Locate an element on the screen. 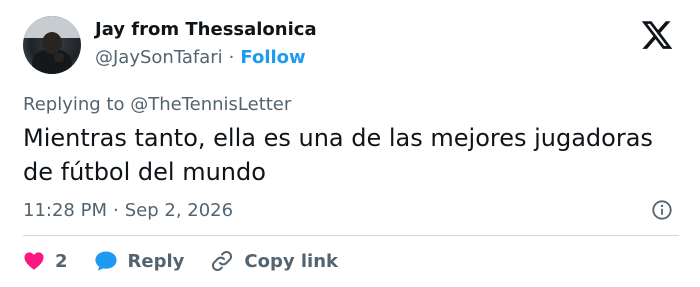 The image size is (700, 287). display-name: Jay from Thessalonica is located at coordinates (206, 29).